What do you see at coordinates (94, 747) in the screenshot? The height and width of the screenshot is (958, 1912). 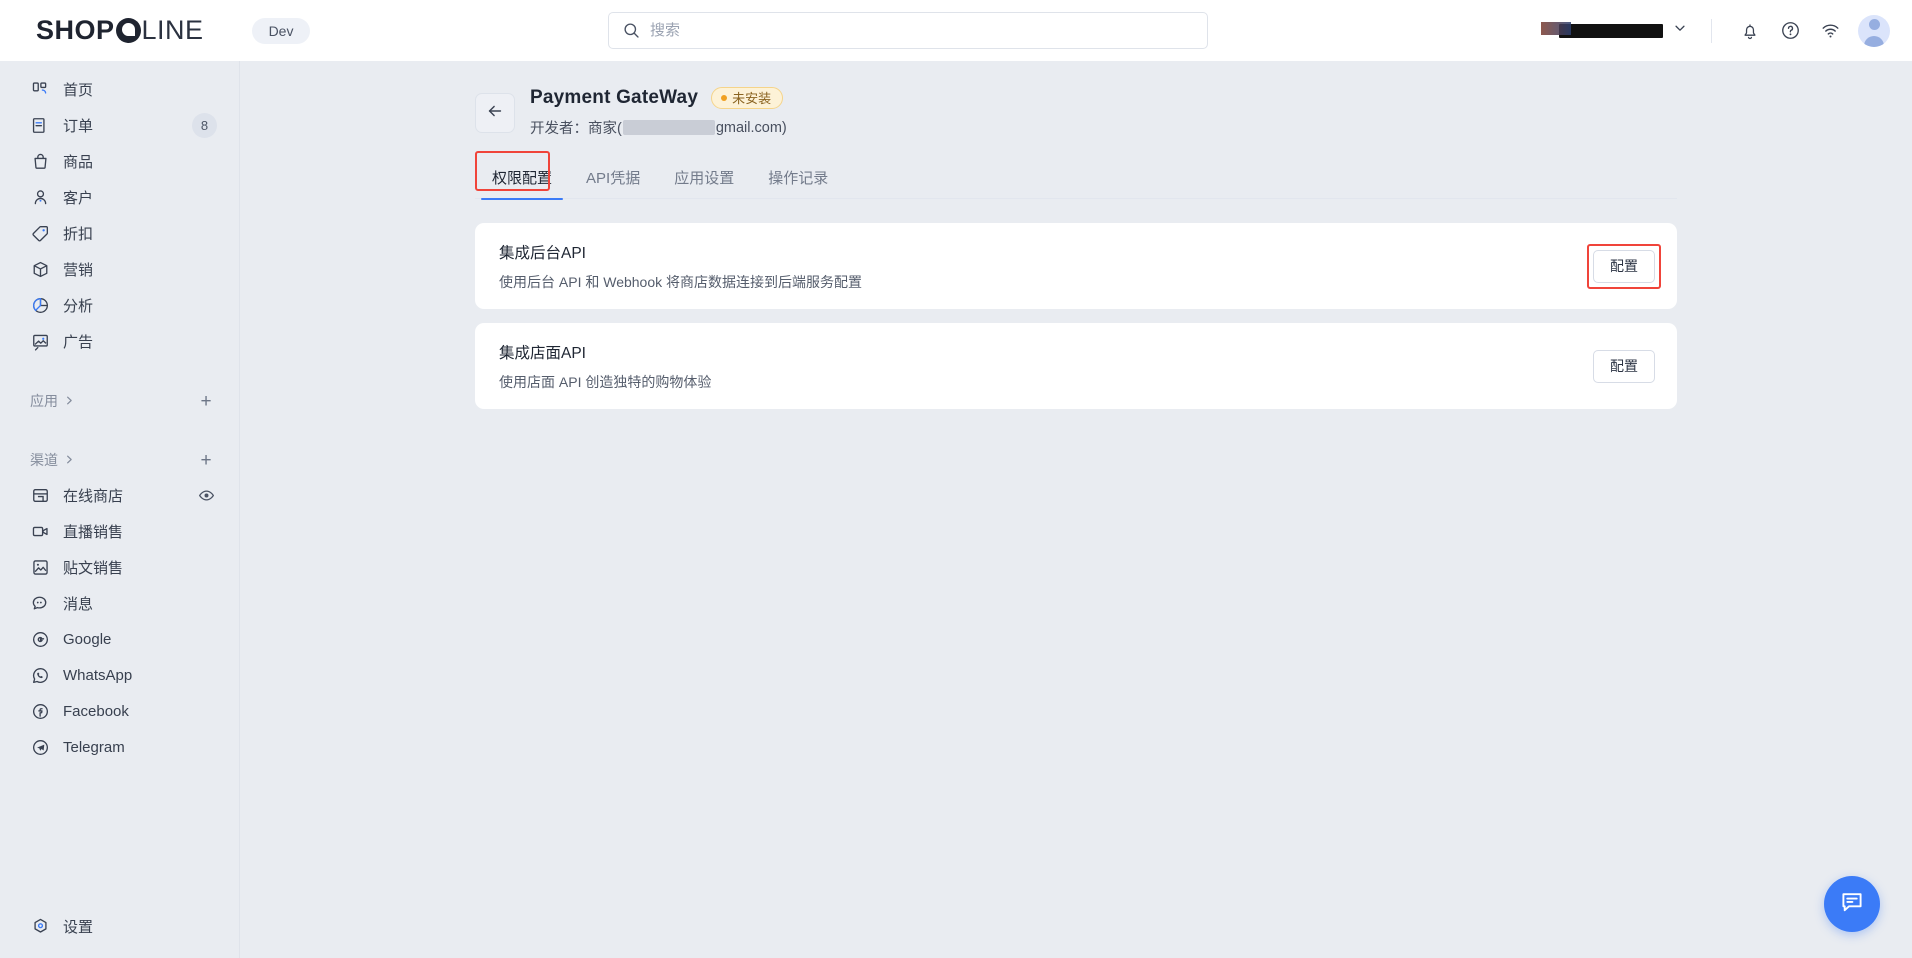 I see `sidebar-label: Telegram` at bounding box center [94, 747].